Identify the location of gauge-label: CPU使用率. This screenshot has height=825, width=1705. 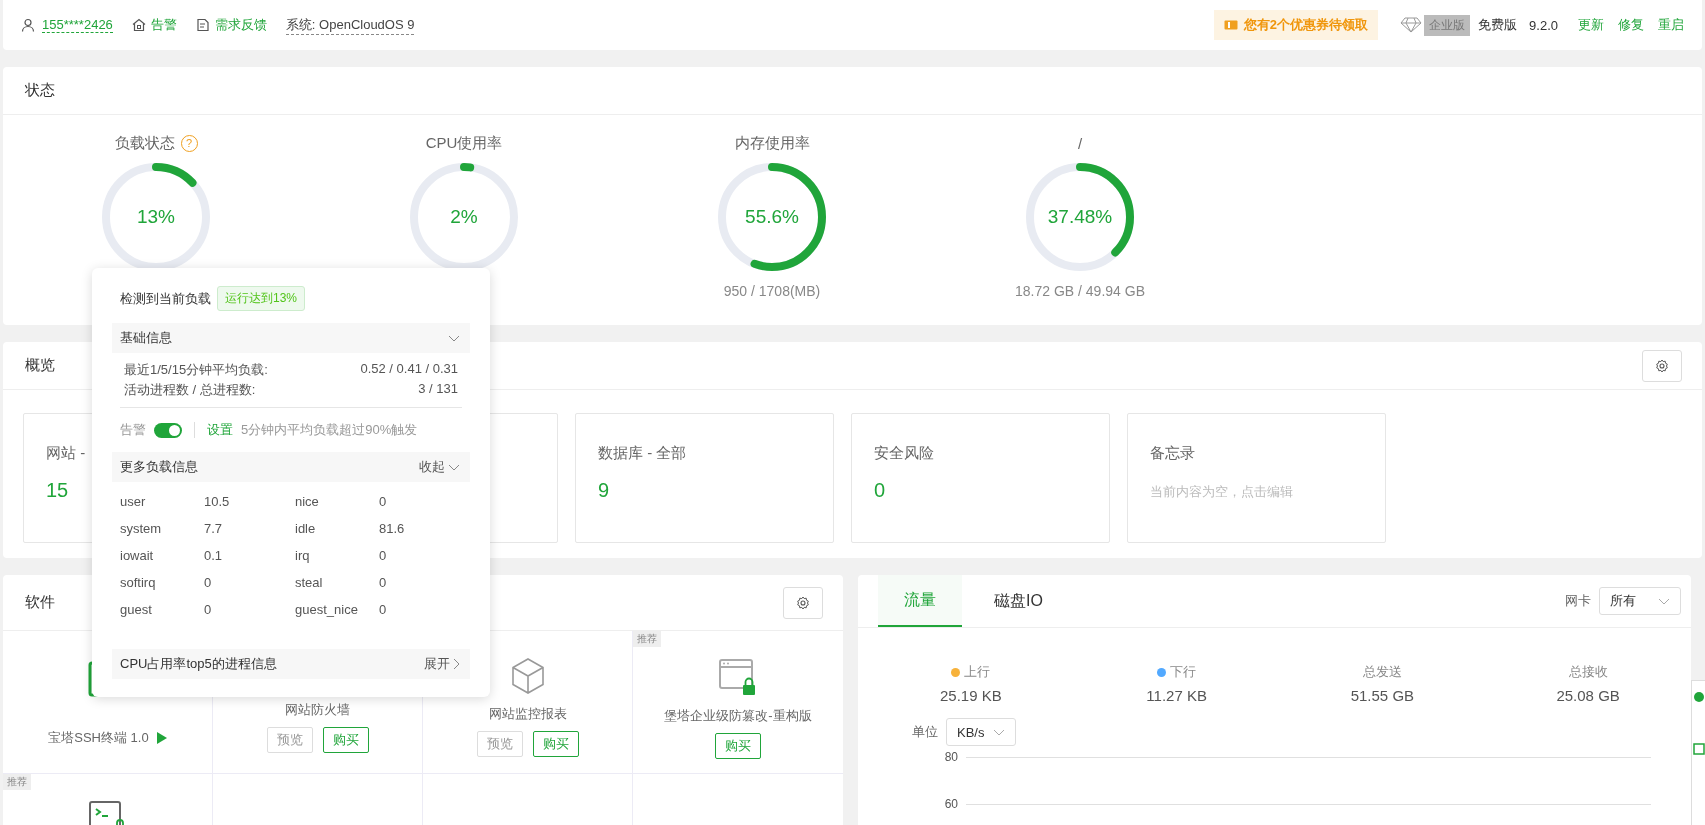
(464, 143).